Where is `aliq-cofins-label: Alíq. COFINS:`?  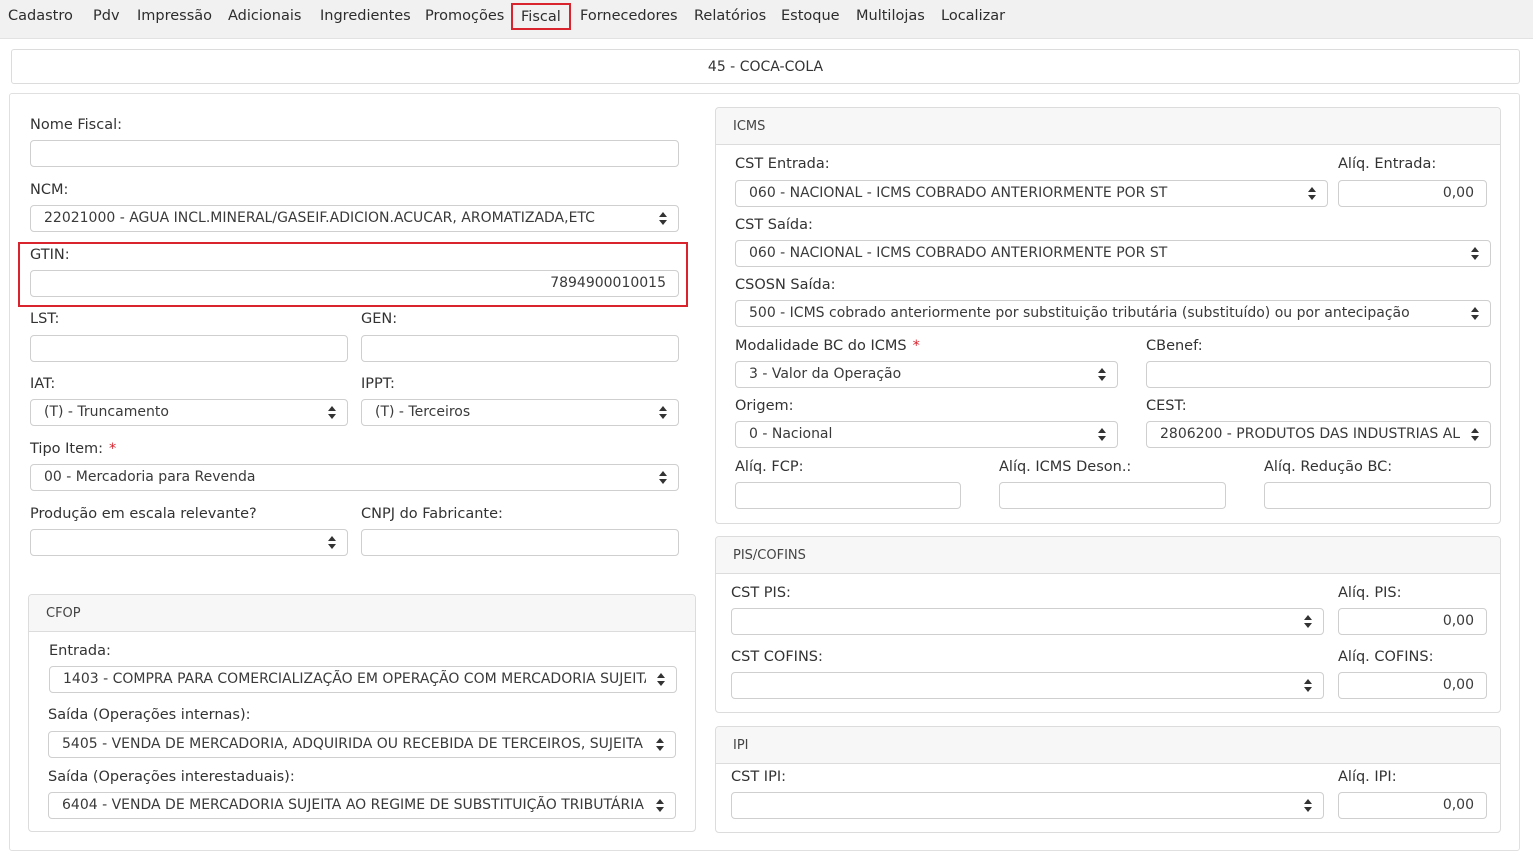 aliq-cofins-label: Alíq. COFINS: is located at coordinates (1386, 657).